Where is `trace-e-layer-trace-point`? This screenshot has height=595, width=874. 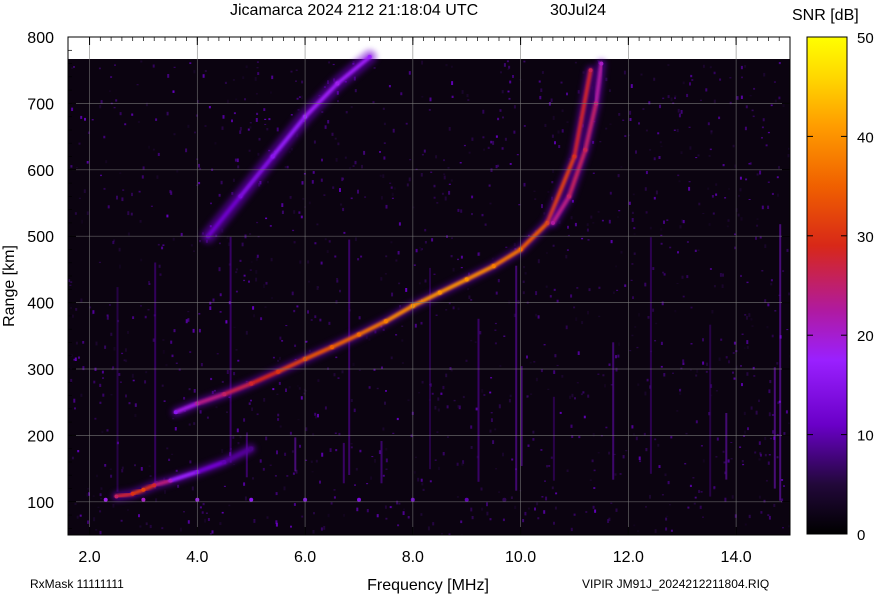 trace-e-layer-trace-point is located at coordinates (170, 480).